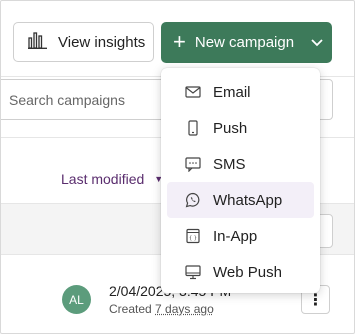  Describe the element at coordinates (232, 92) in the screenshot. I see `menu-item-label: Email` at that location.